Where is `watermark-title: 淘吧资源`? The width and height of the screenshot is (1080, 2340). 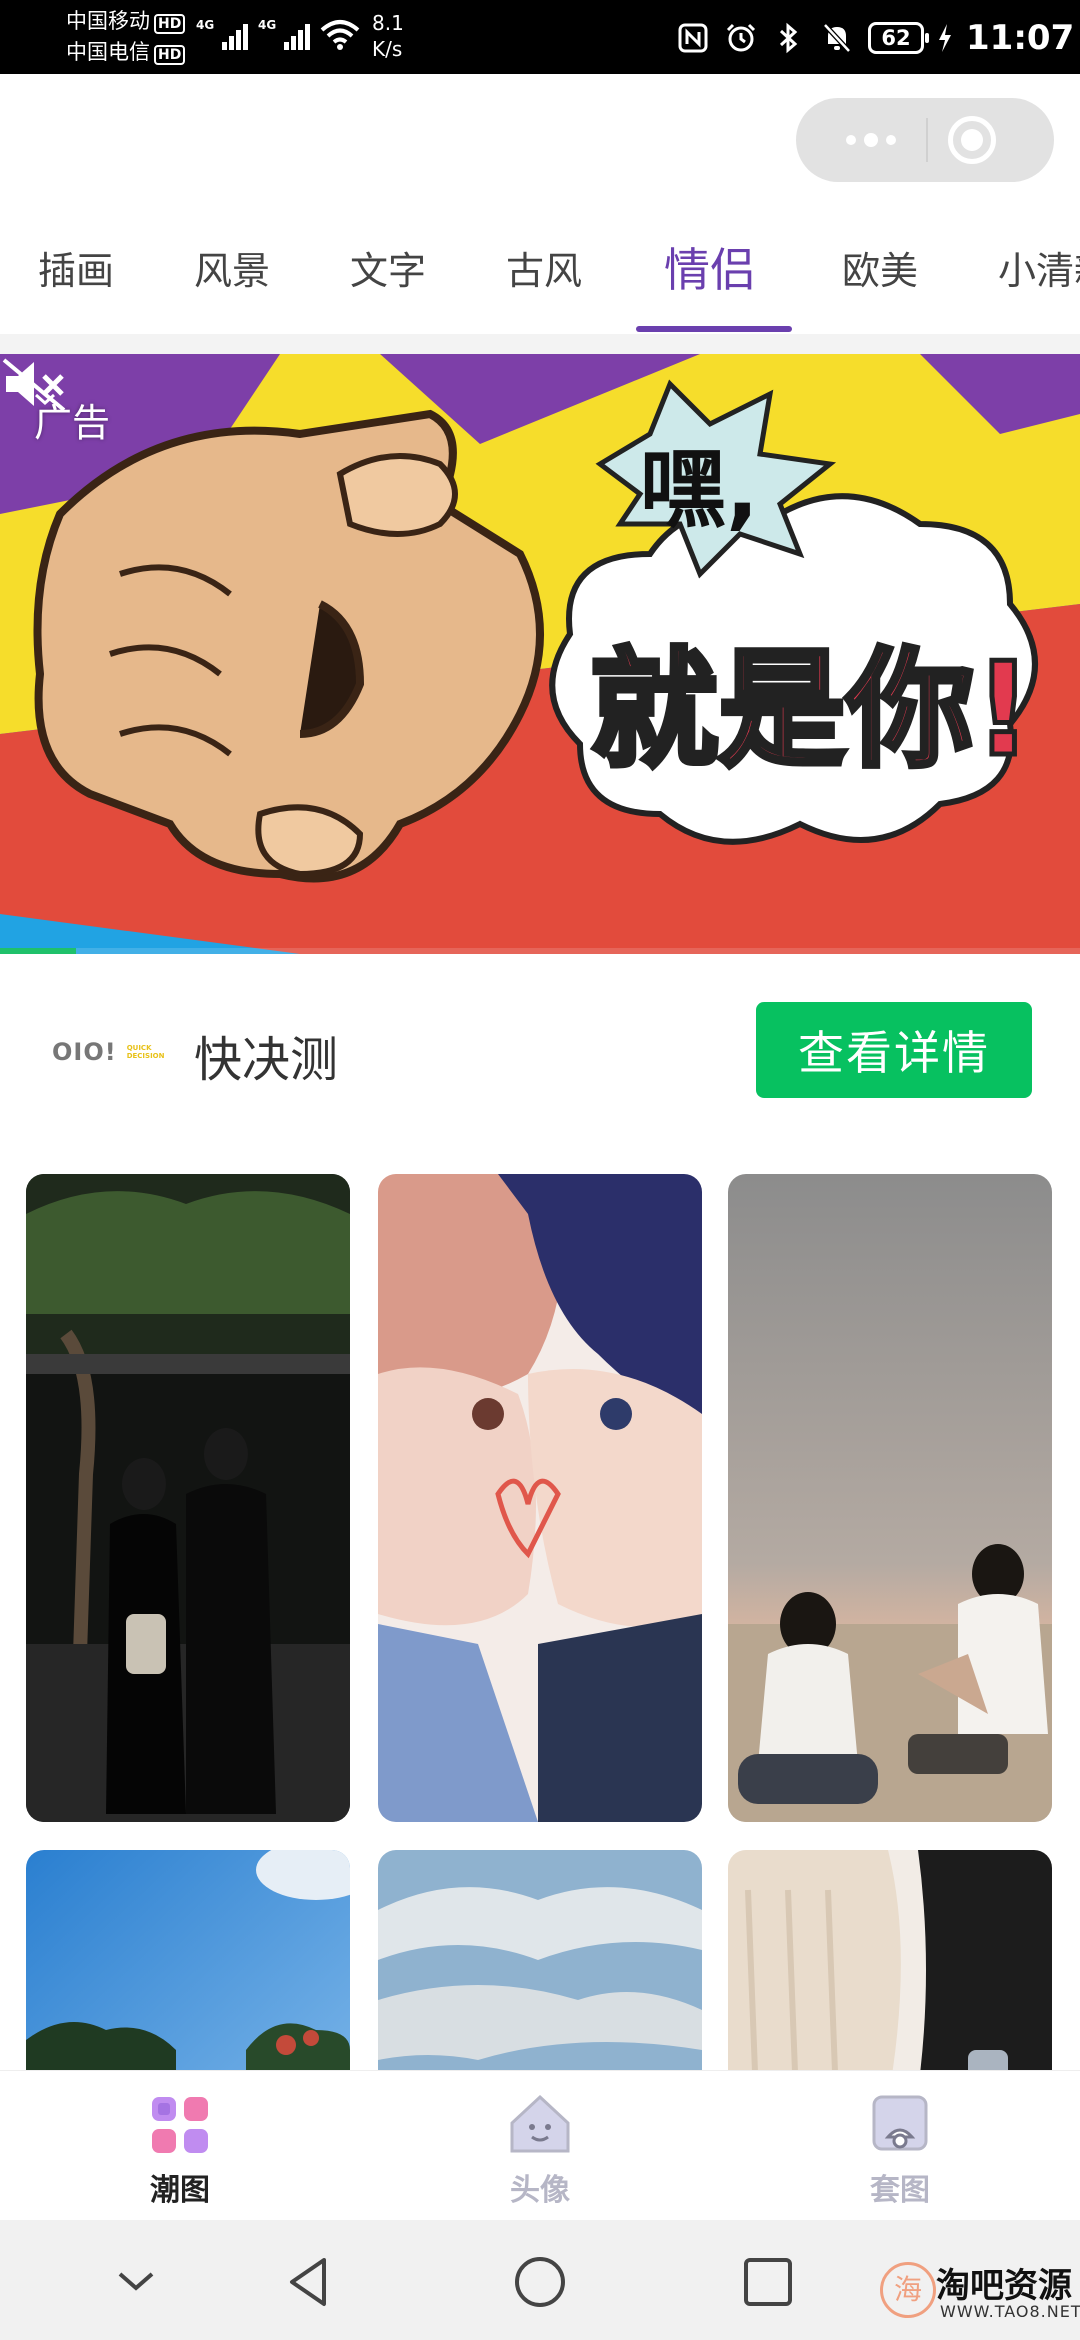 watermark-title: 淘吧资源 is located at coordinates (1004, 2286).